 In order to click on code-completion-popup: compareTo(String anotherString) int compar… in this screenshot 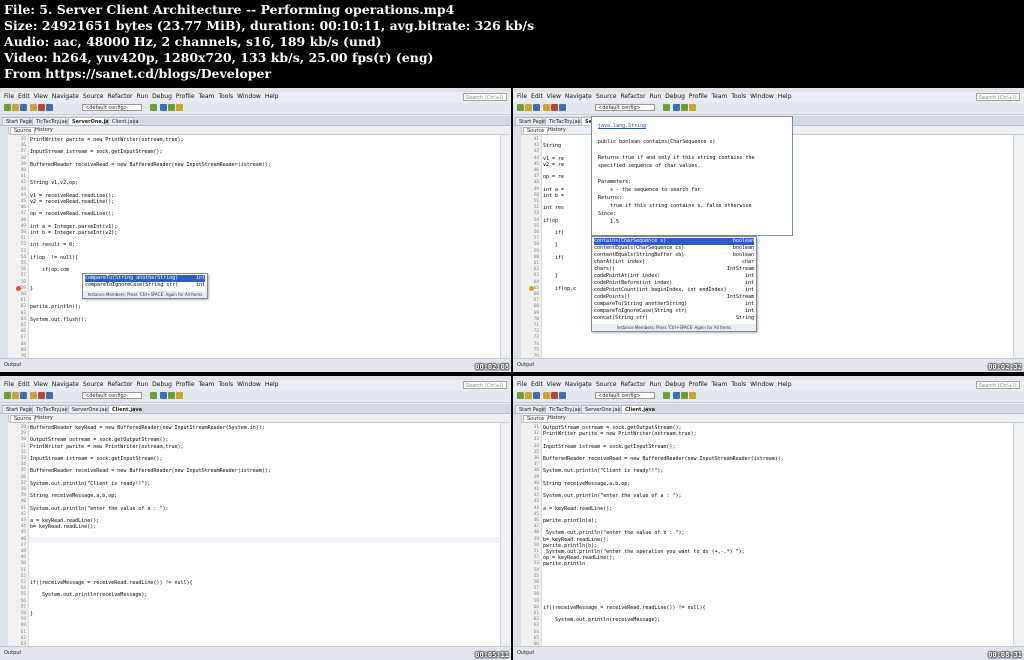, I will do `click(145, 286)`.